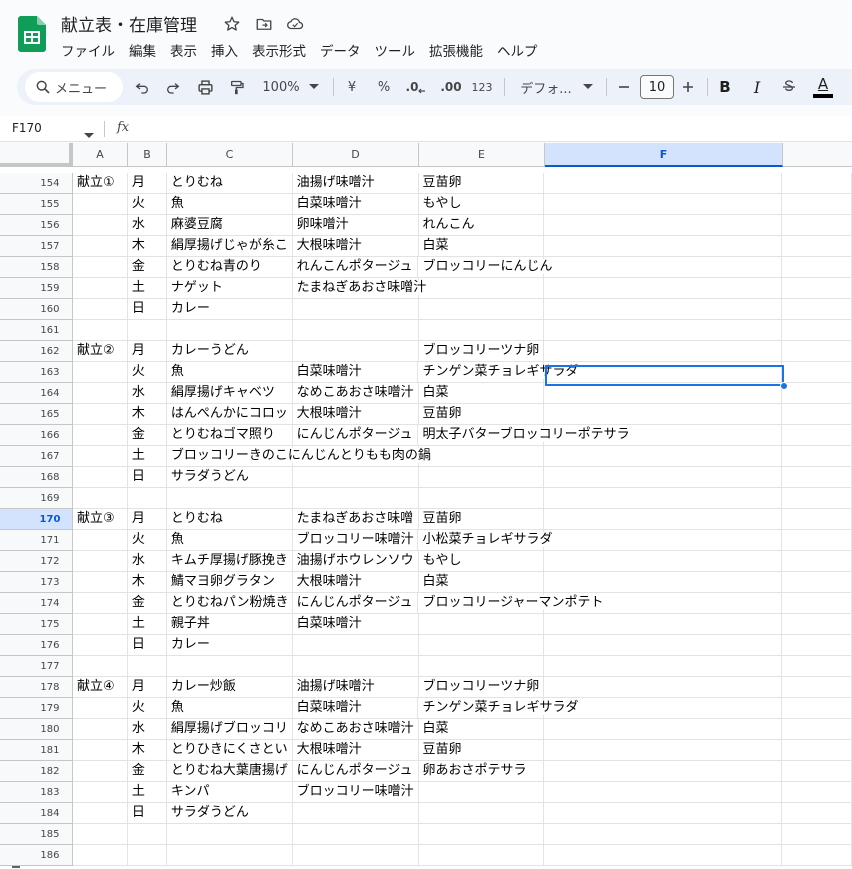 Image resolution: width=852 pixels, height=869 pixels. What do you see at coordinates (36, 582) in the screenshot?
I see `row-header: 173` at bounding box center [36, 582].